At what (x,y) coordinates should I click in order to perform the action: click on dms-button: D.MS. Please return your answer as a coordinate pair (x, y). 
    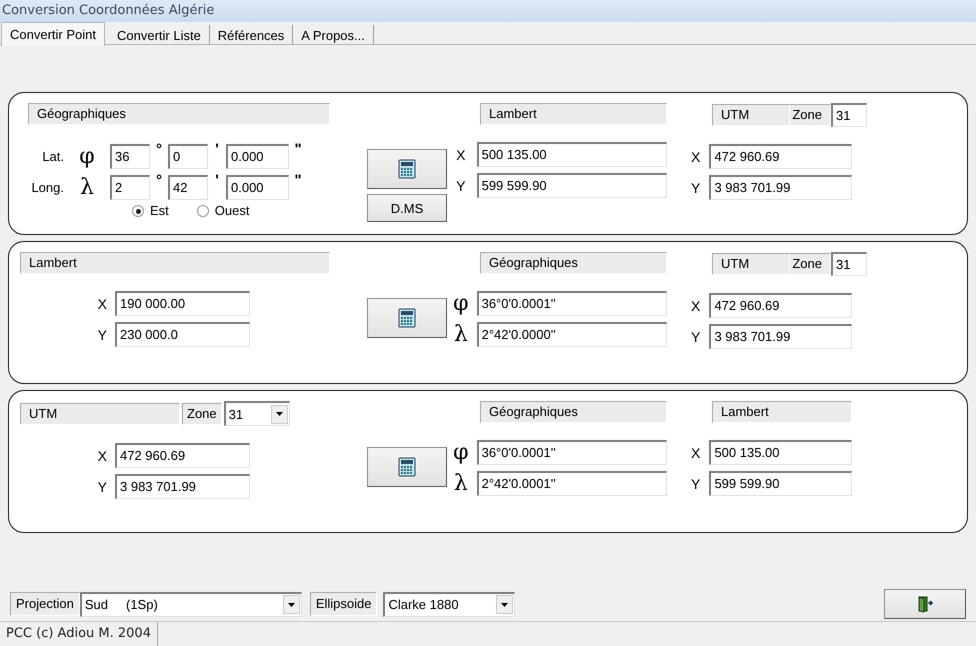
    Looking at the image, I should click on (407, 208).